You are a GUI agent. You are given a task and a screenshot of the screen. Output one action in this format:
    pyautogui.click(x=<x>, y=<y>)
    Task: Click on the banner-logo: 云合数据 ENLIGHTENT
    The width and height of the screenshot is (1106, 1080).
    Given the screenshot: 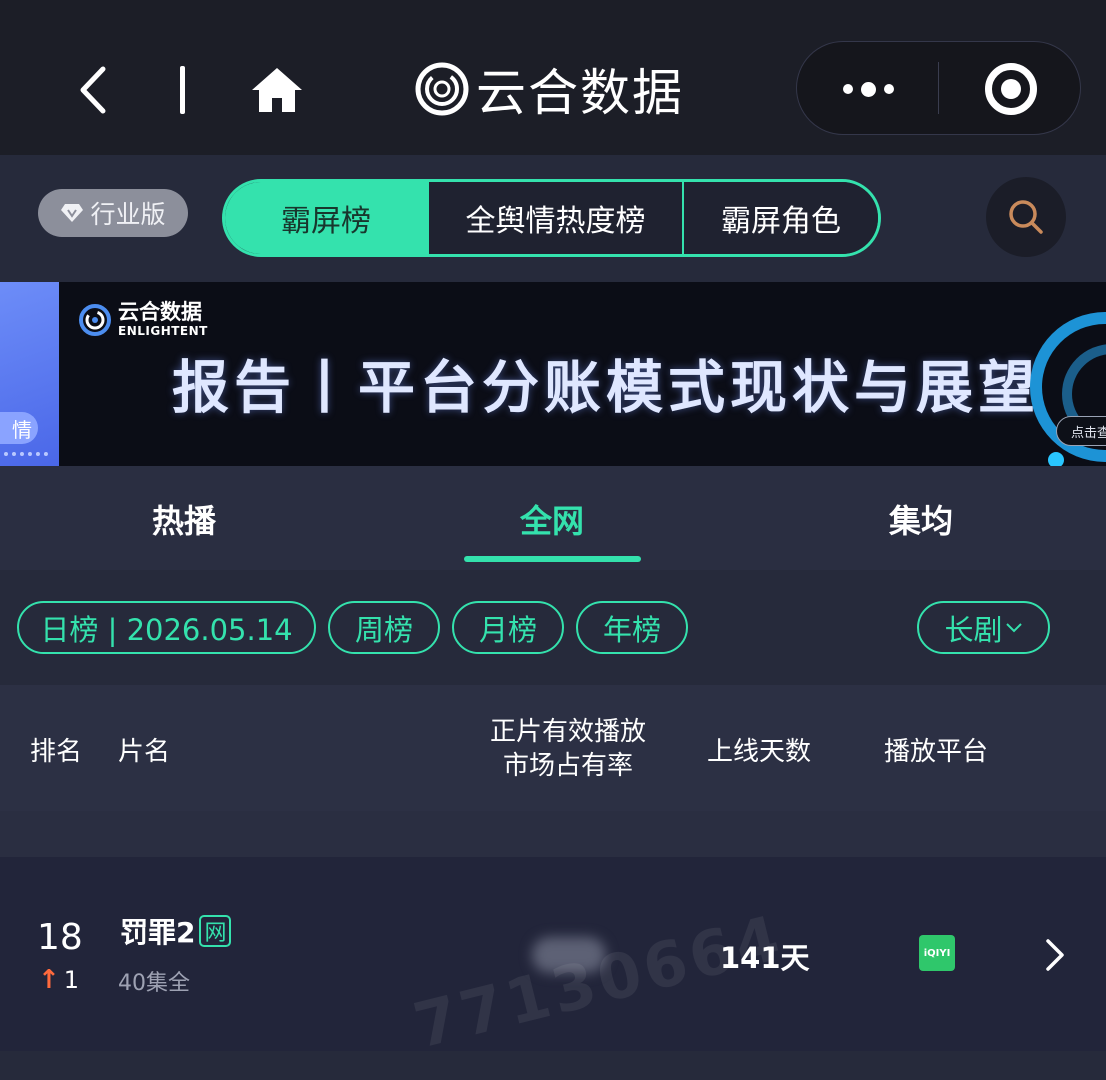 What is the action you would take?
    pyautogui.click(x=143, y=319)
    